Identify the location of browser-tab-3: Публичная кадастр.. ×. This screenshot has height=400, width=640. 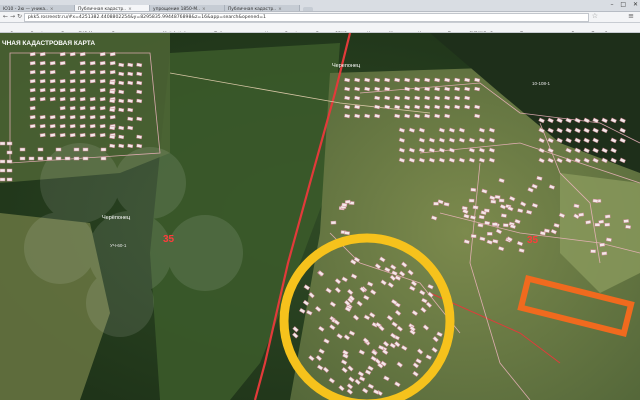
(262, 8).